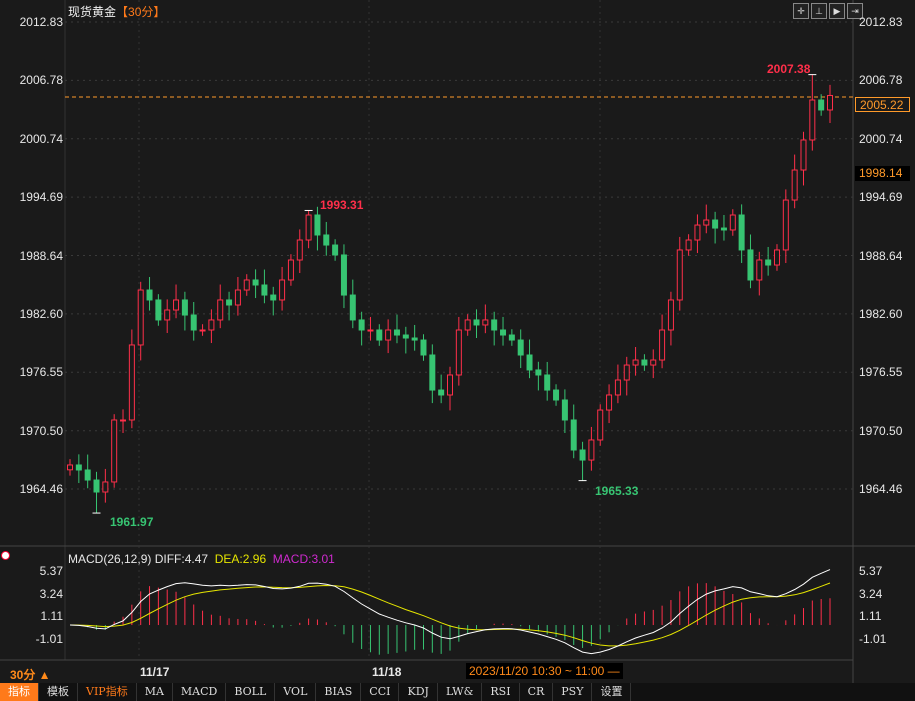  Describe the element at coordinates (537, 692) in the screenshot. I see `tab-cr: CR` at that location.